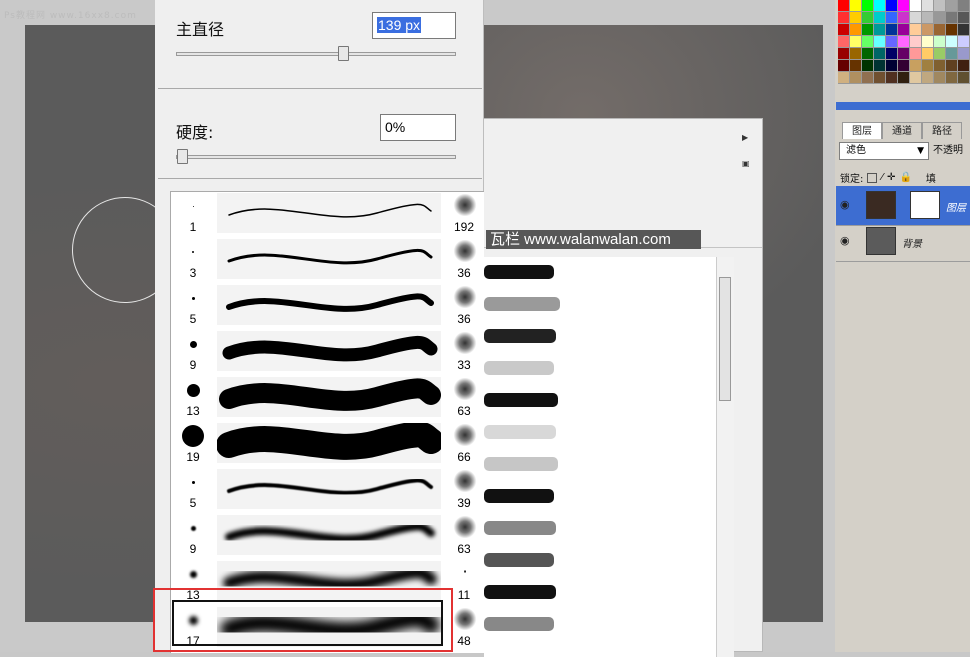 The height and width of the screenshot is (657, 970). Describe the element at coordinates (905, 177) in the screenshot. I see `lock-all-icon: 🔒` at that location.